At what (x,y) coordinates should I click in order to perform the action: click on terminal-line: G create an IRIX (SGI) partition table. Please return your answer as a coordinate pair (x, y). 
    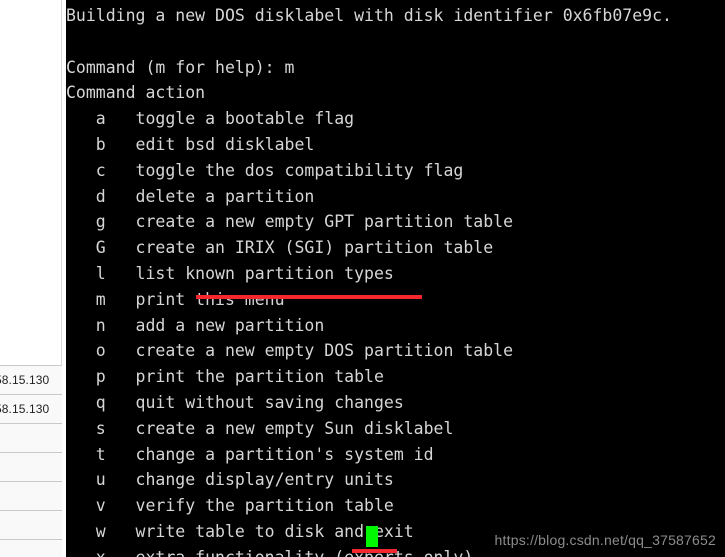
    Looking at the image, I should click on (280, 248).